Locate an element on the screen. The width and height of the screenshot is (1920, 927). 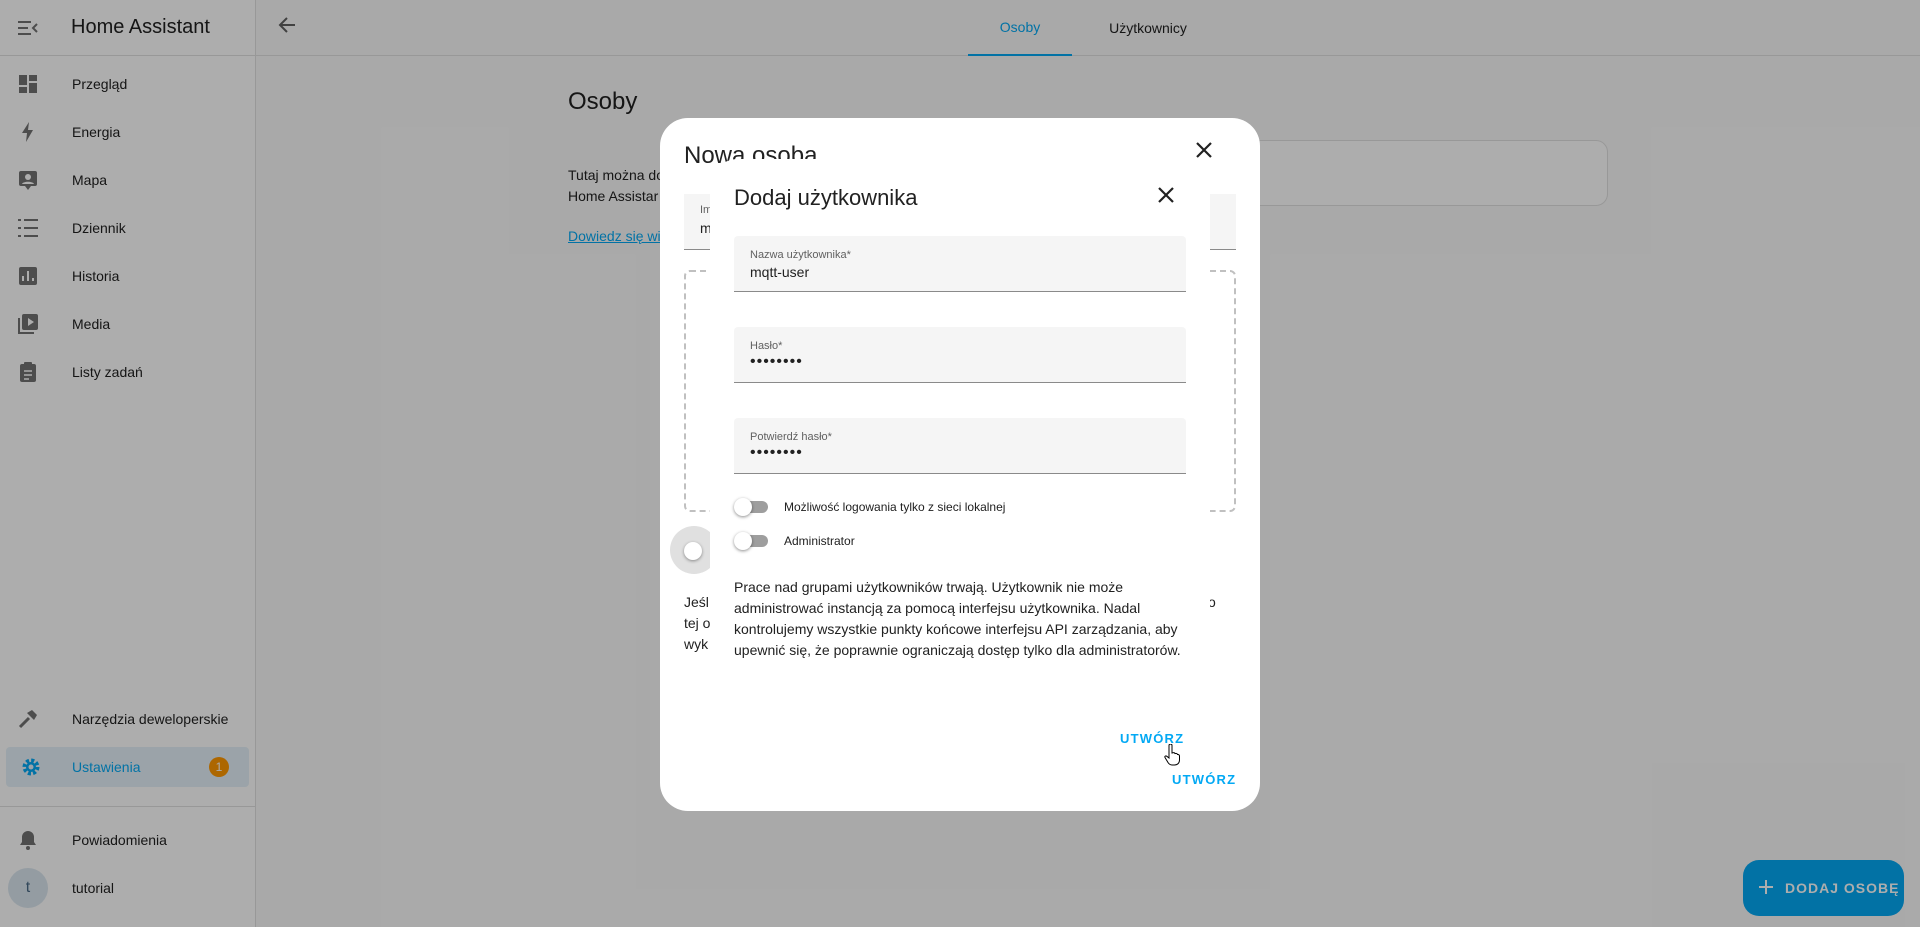
confirm-password-value: •••••••• is located at coordinates (776, 452).